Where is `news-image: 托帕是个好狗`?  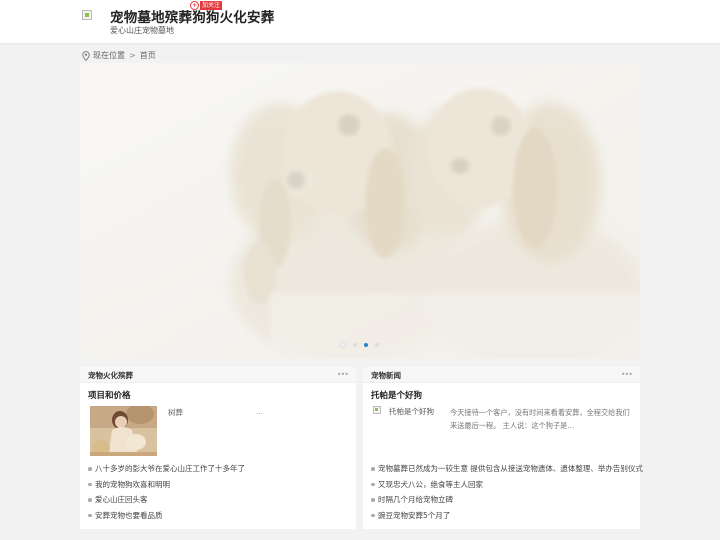
news-image: 托帕是个好狗 is located at coordinates (403, 411).